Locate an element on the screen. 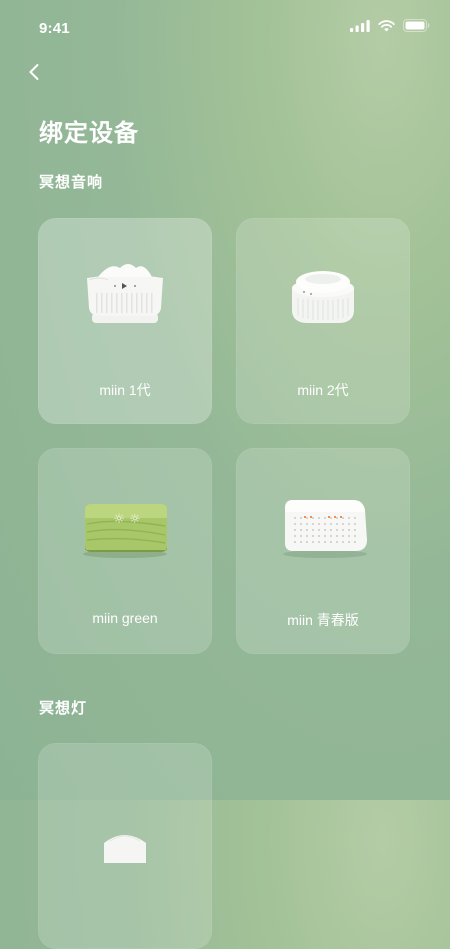 This screenshot has height=949, width=450. device-card-miin-2: miin 2代 is located at coordinates (323, 321).